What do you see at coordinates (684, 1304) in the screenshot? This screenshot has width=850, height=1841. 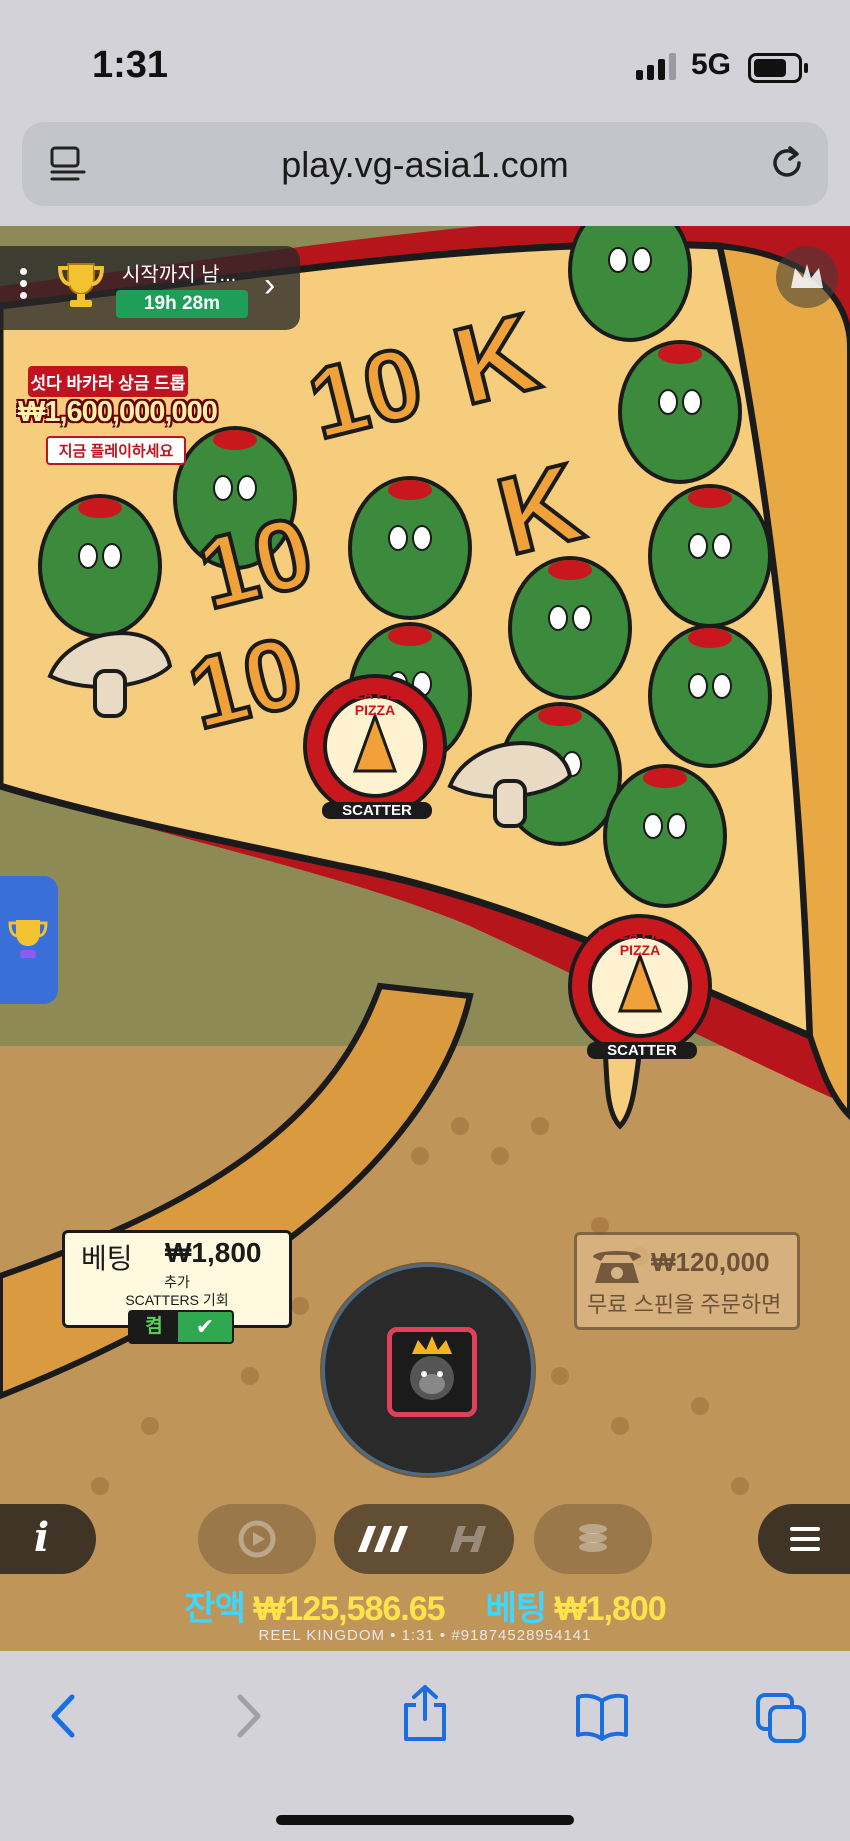 I see `buy-text: 무료 스핀을 주문하면` at bounding box center [684, 1304].